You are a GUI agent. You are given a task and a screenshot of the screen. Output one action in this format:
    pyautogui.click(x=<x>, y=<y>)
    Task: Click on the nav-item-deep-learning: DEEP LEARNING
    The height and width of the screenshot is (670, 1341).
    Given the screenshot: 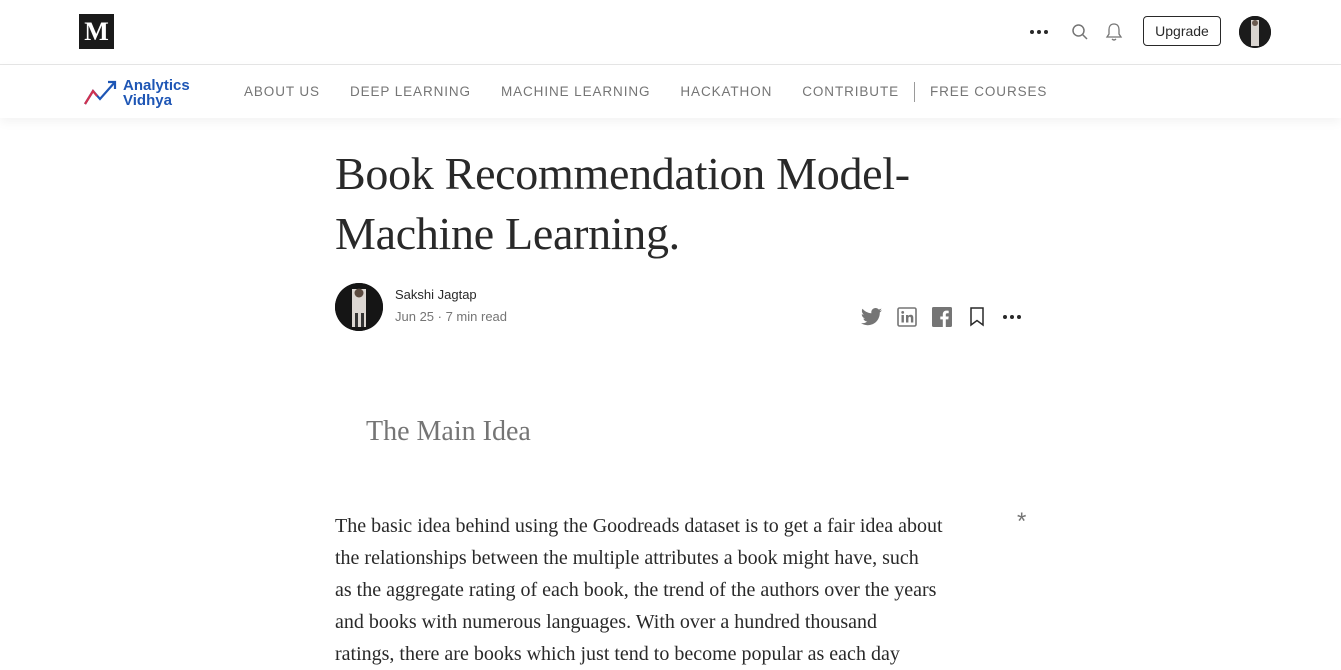 What is the action you would take?
    pyautogui.click(x=410, y=91)
    